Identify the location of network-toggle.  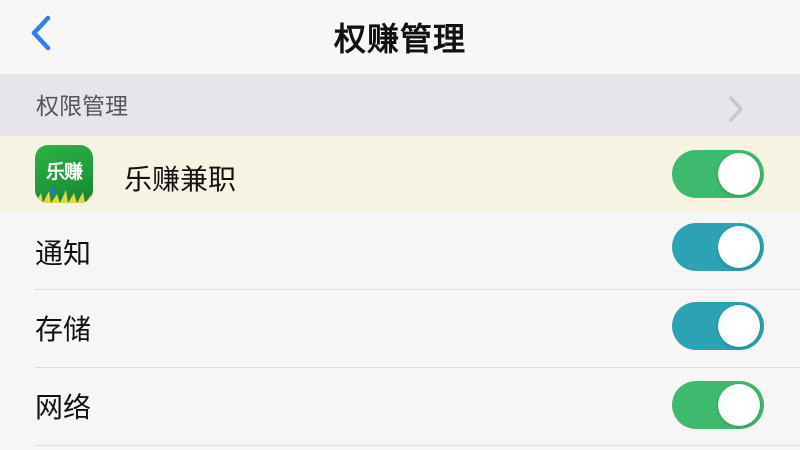
(718, 405).